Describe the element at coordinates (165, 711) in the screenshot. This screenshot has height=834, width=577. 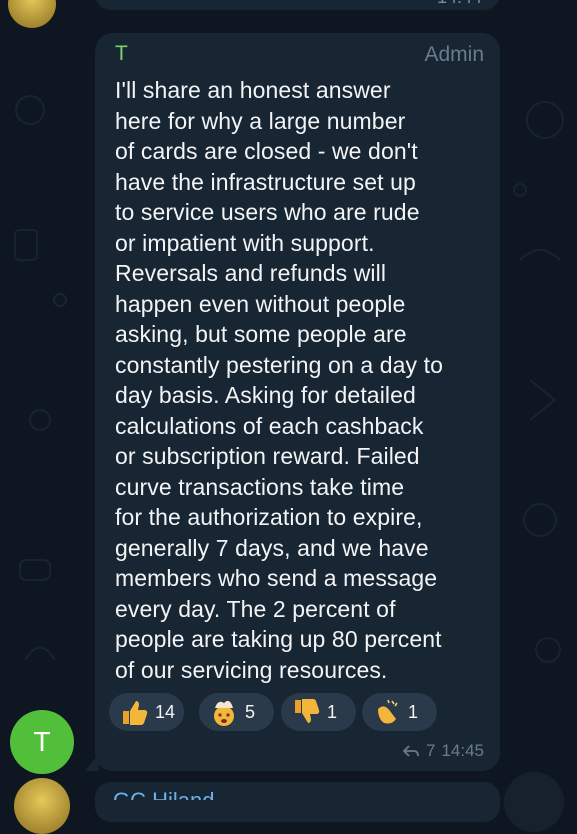
I see `reaction-count: 14` at that location.